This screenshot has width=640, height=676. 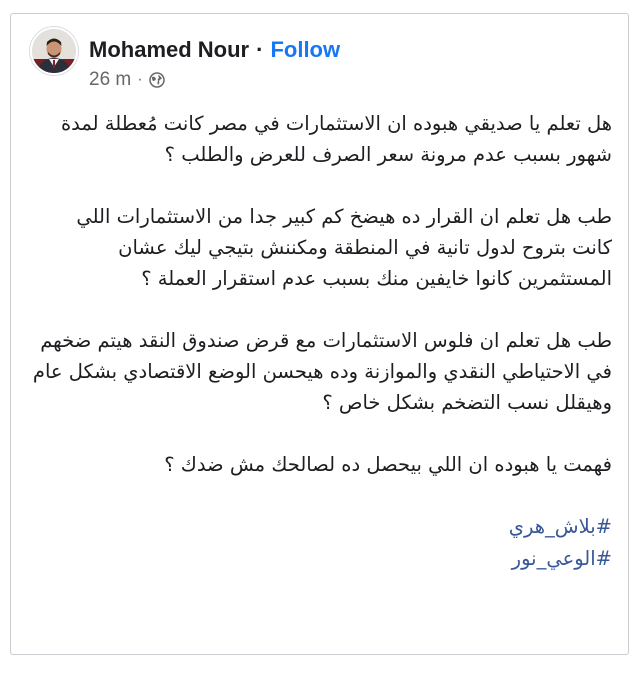 What do you see at coordinates (305, 50) in the screenshot?
I see `follow-button: Follow` at bounding box center [305, 50].